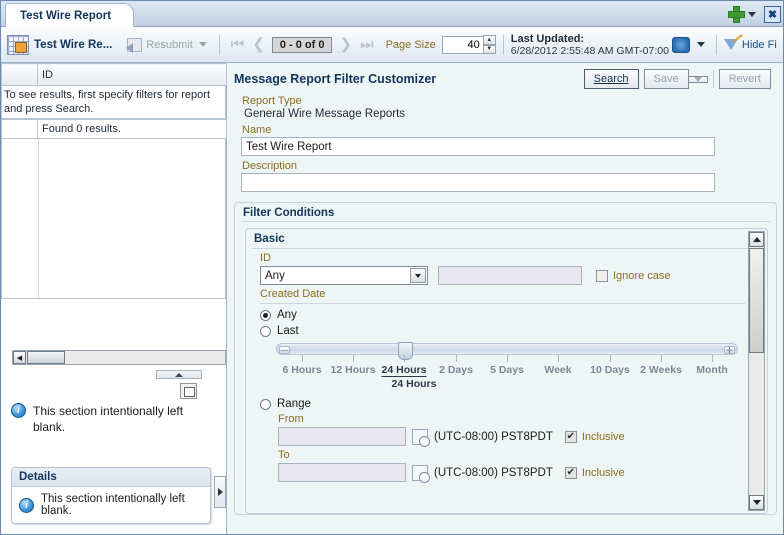  I want to click on close-icon: ✖, so click(772, 14).